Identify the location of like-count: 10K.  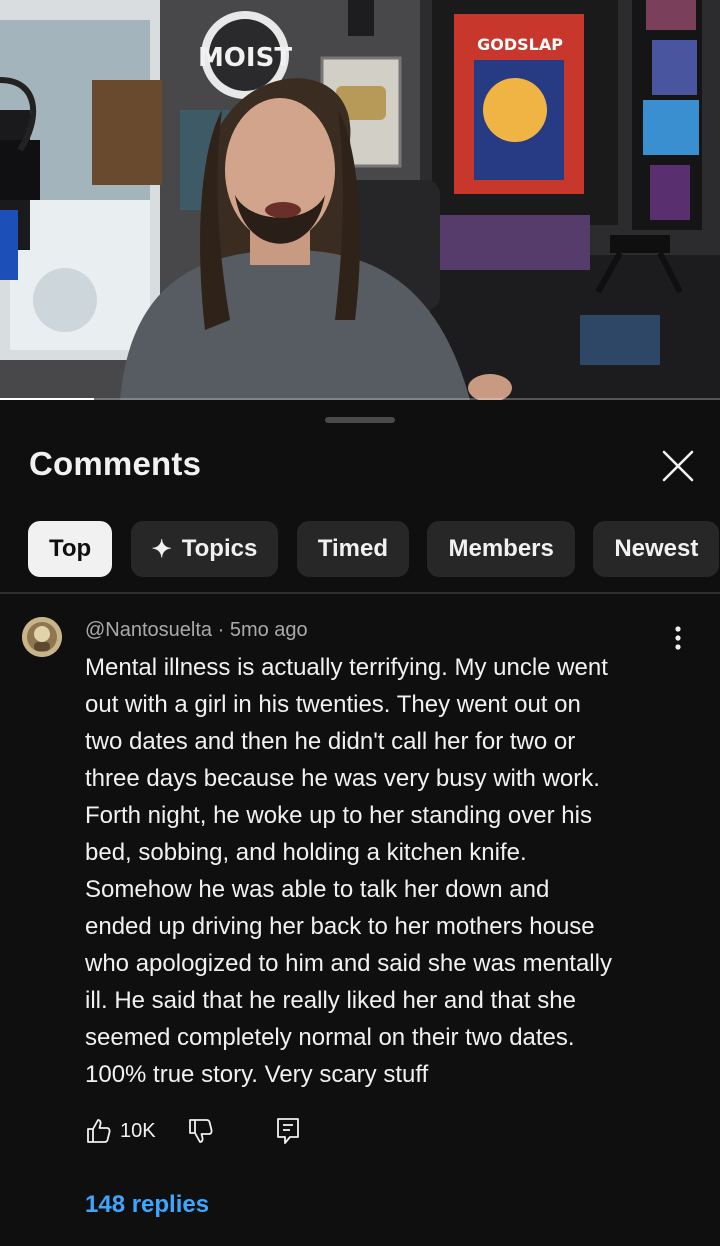
(138, 1130).